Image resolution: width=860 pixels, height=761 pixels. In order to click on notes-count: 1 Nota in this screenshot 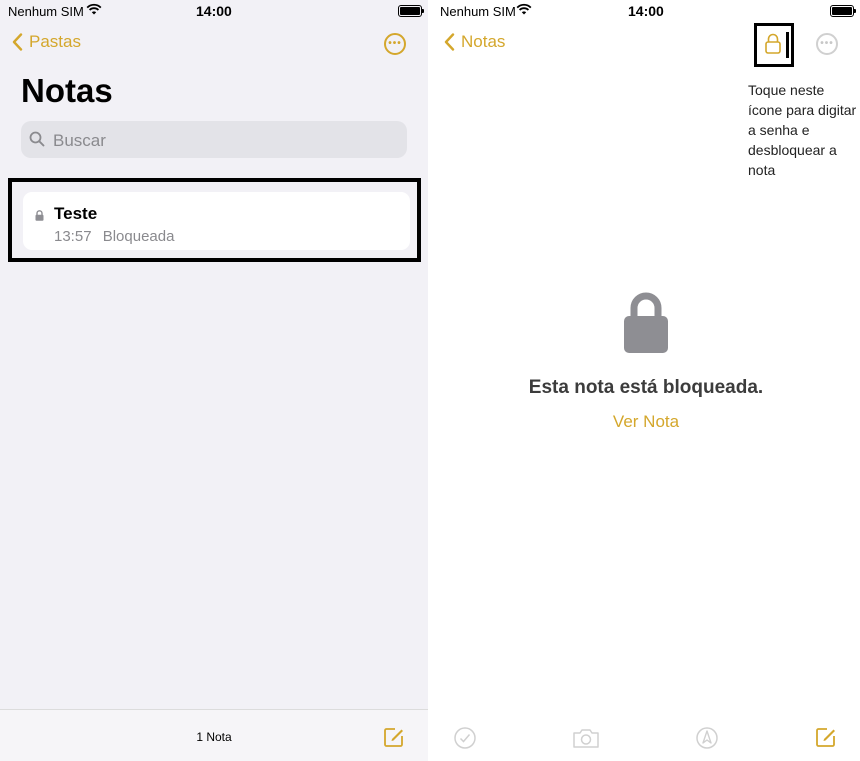, I will do `click(214, 737)`.